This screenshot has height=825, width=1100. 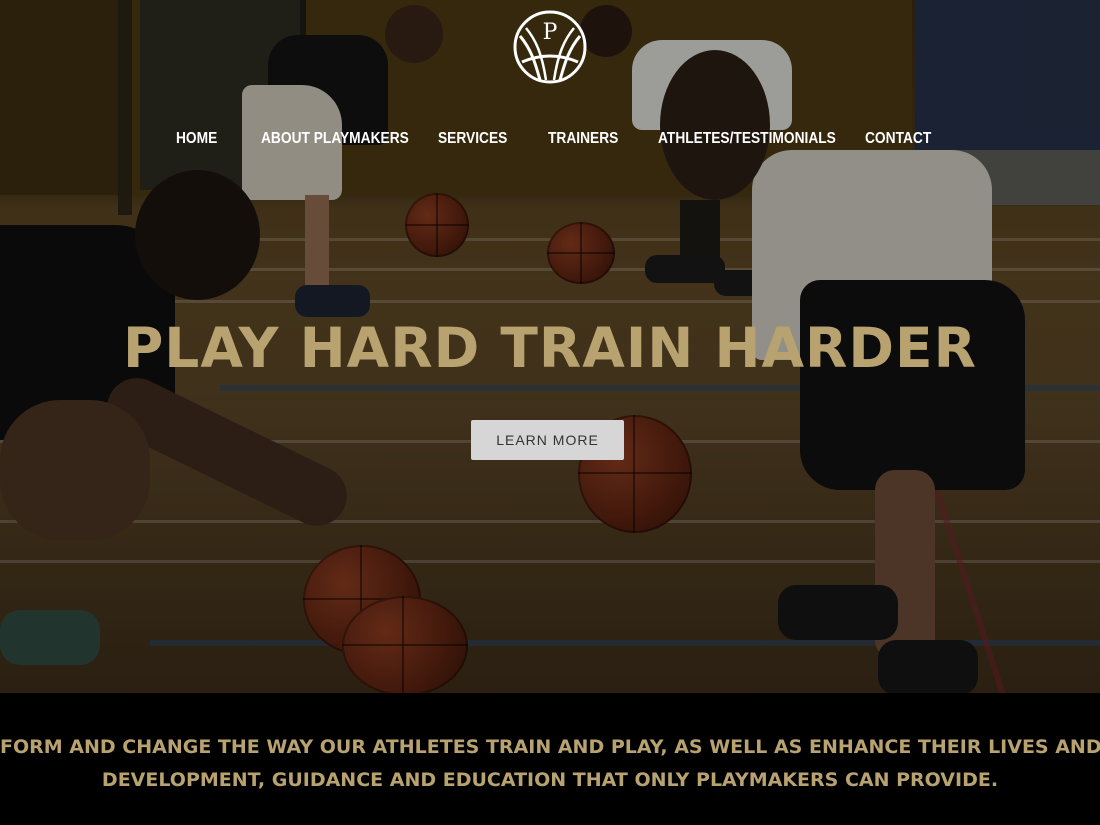 What do you see at coordinates (898, 139) in the screenshot?
I see `nav-contact: CONTACT` at bounding box center [898, 139].